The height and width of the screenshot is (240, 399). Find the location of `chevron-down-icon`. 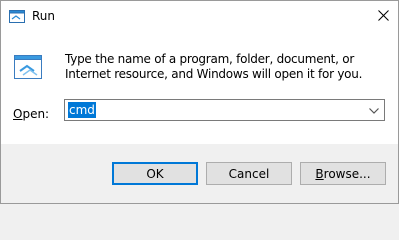

chevron-down-icon is located at coordinates (374, 110).